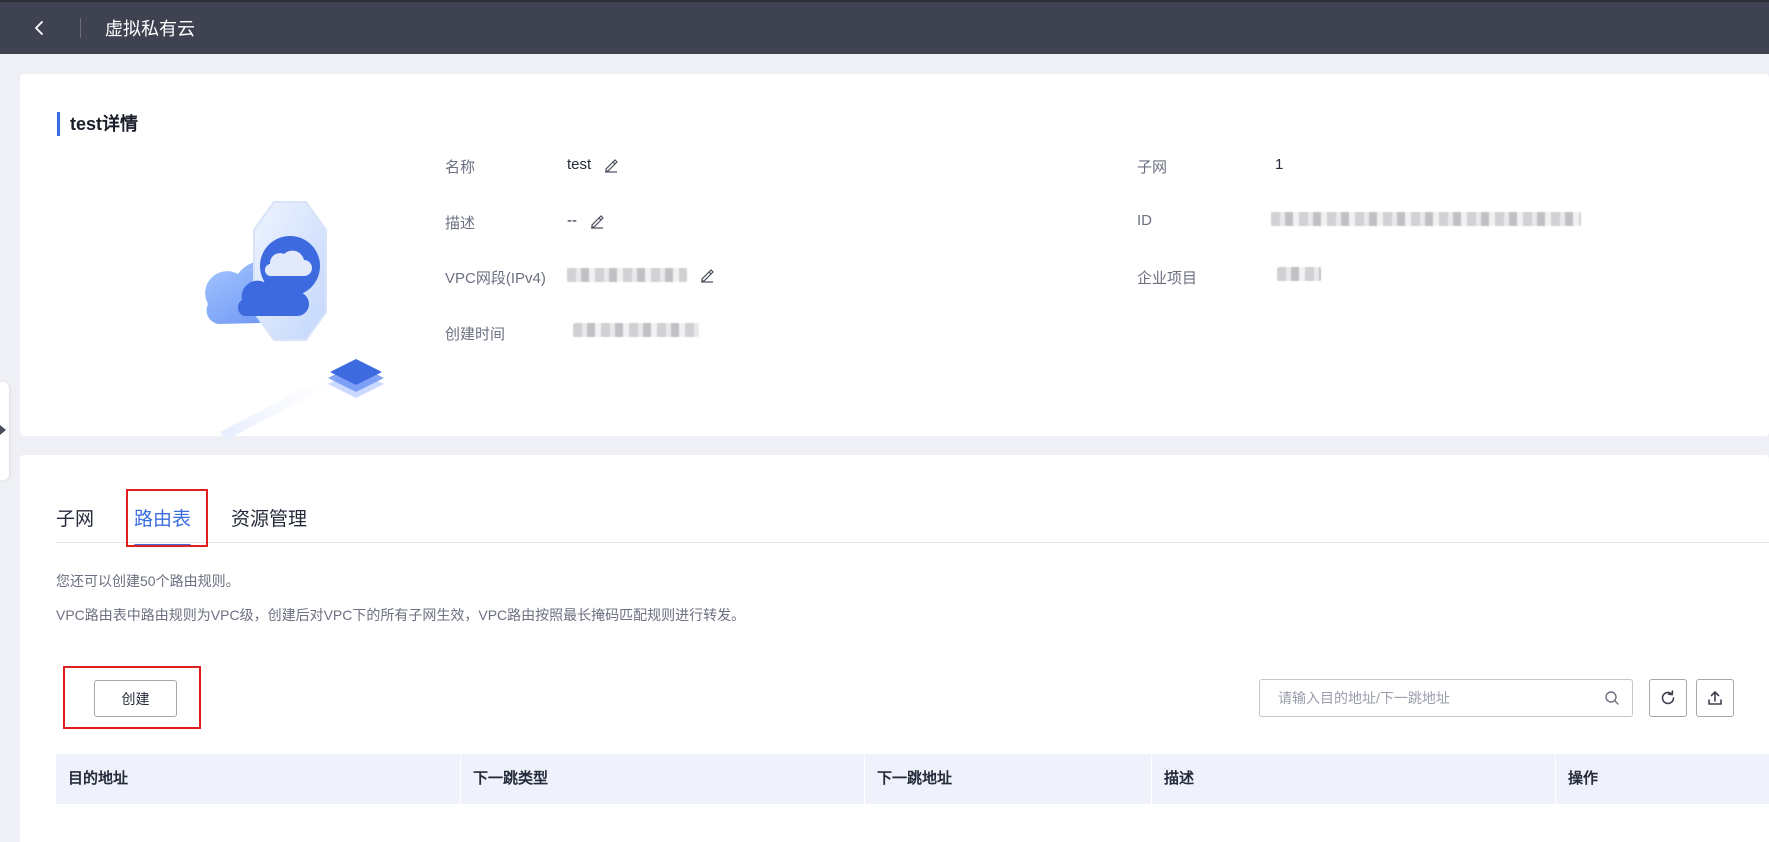  I want to click on top-bar: 虚拟私有云, so click(884, 27).